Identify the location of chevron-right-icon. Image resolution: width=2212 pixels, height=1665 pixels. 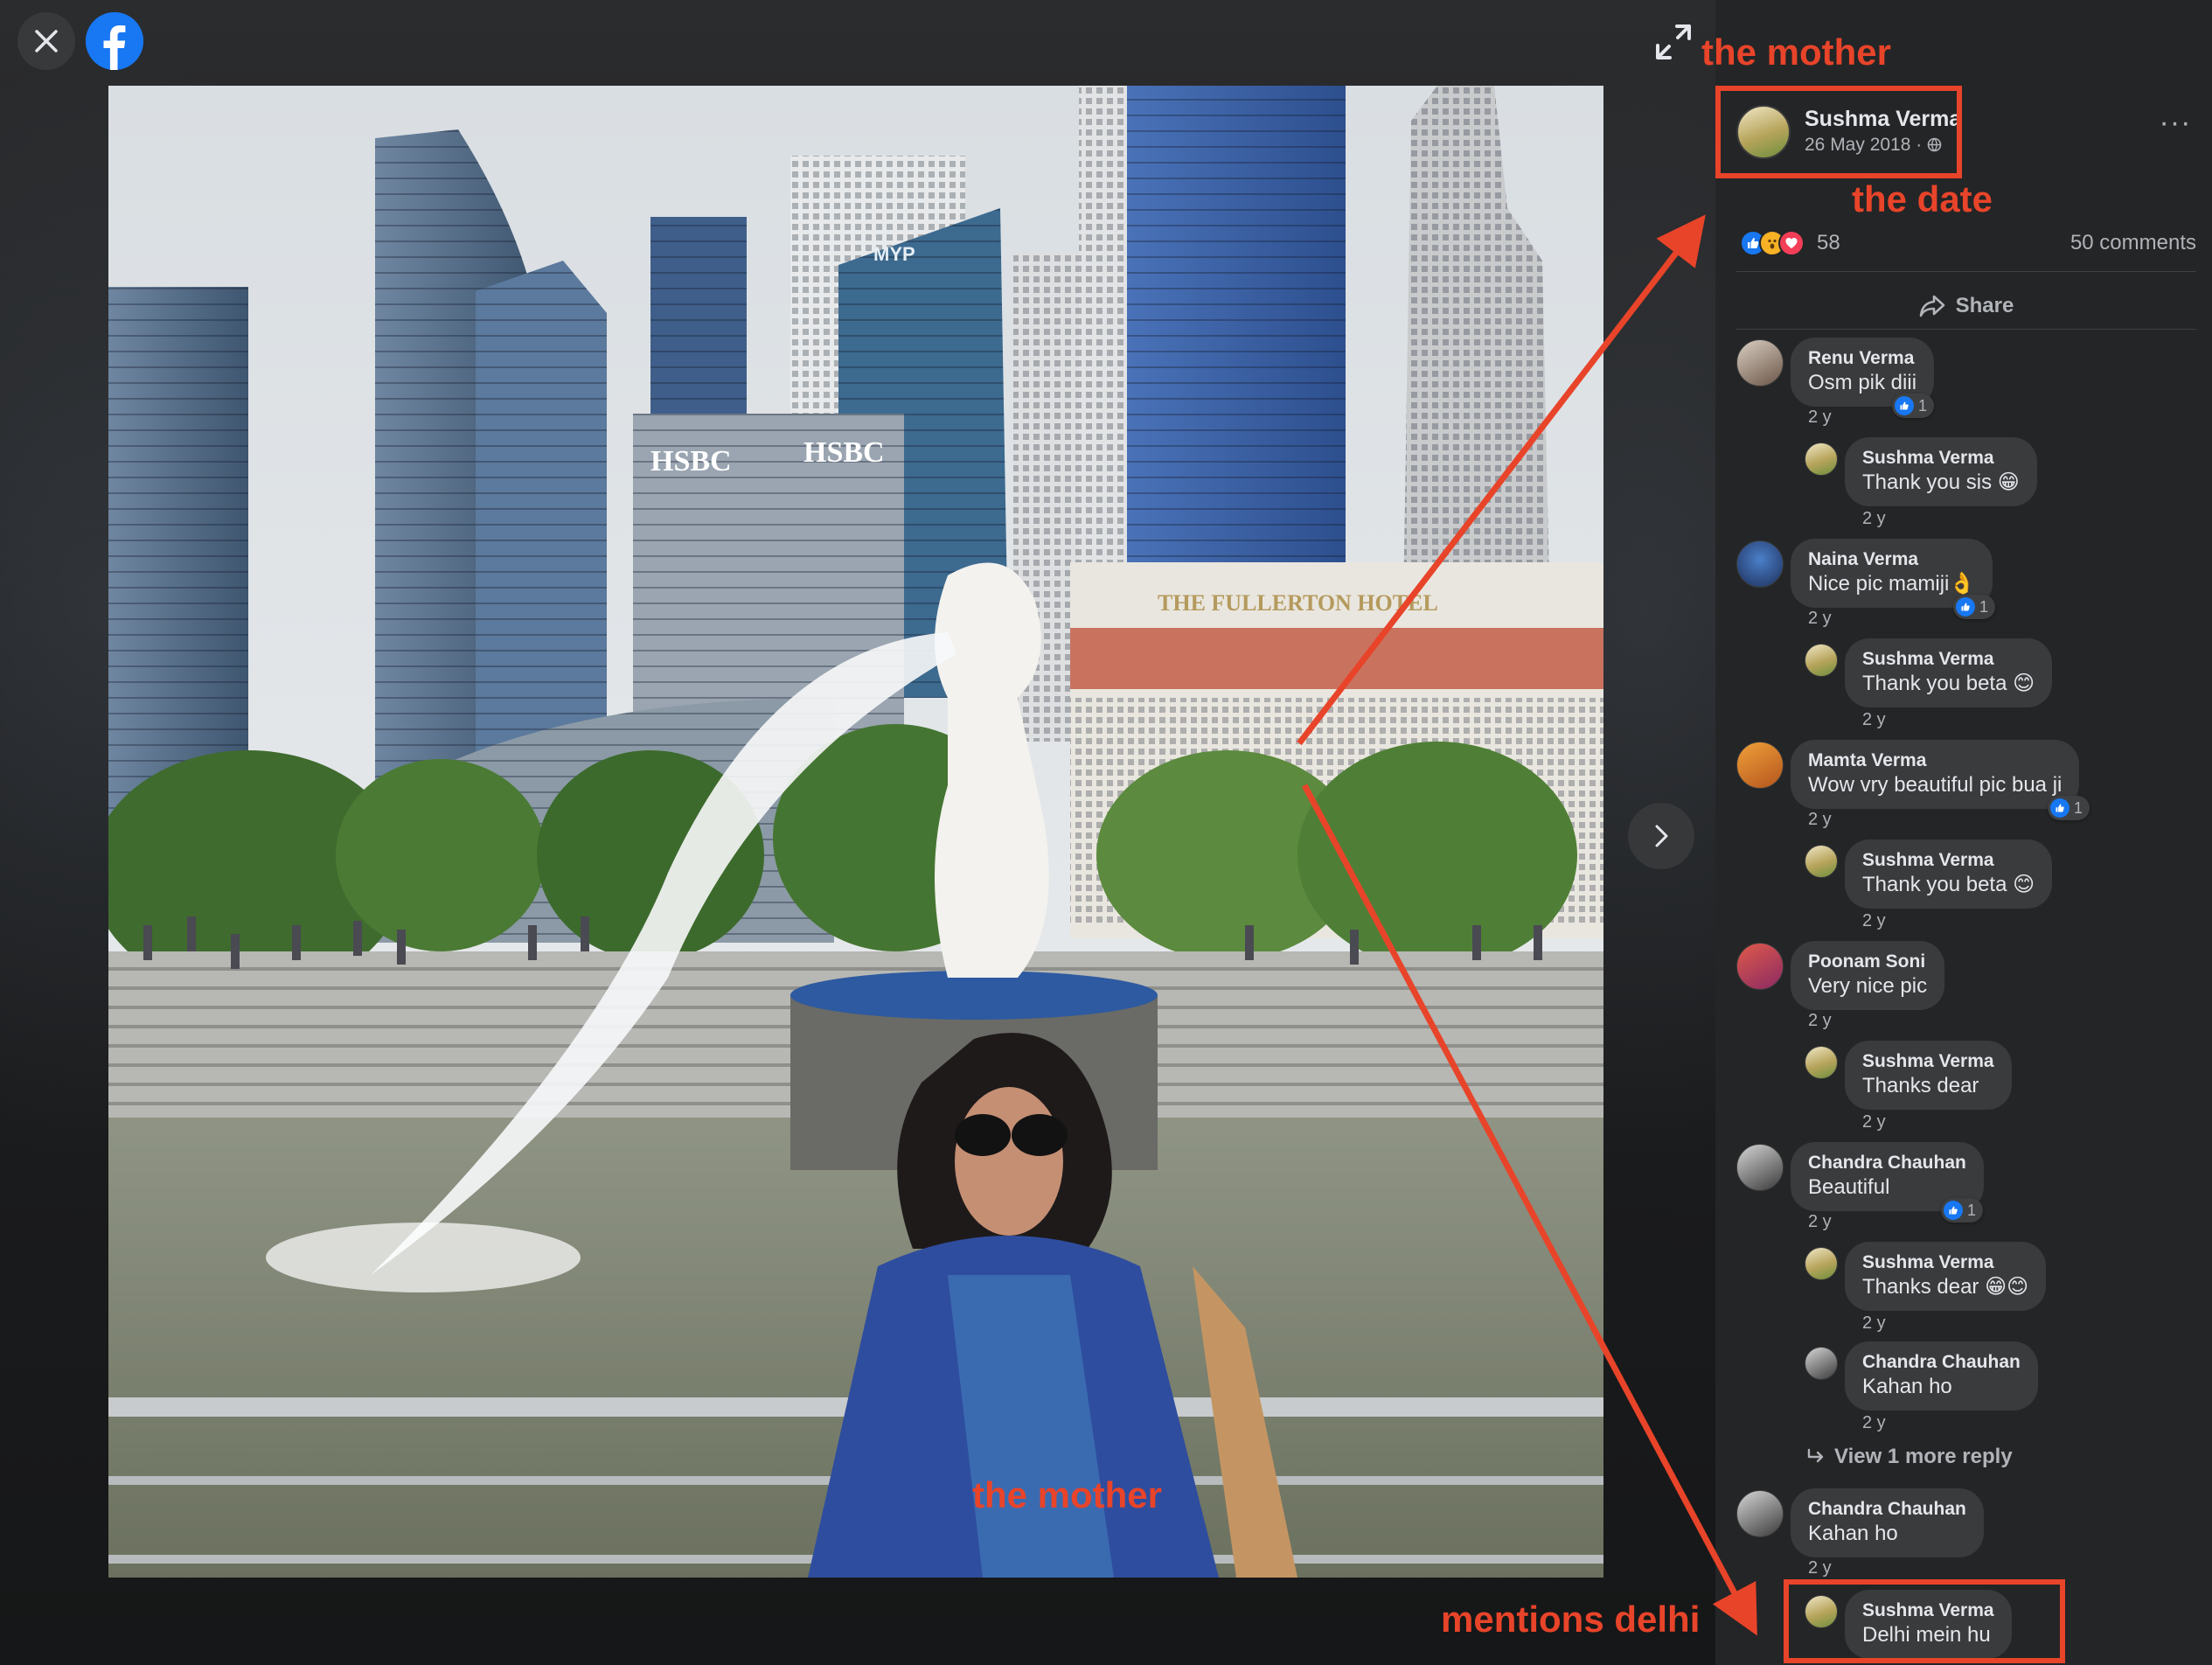
(1661, 836).